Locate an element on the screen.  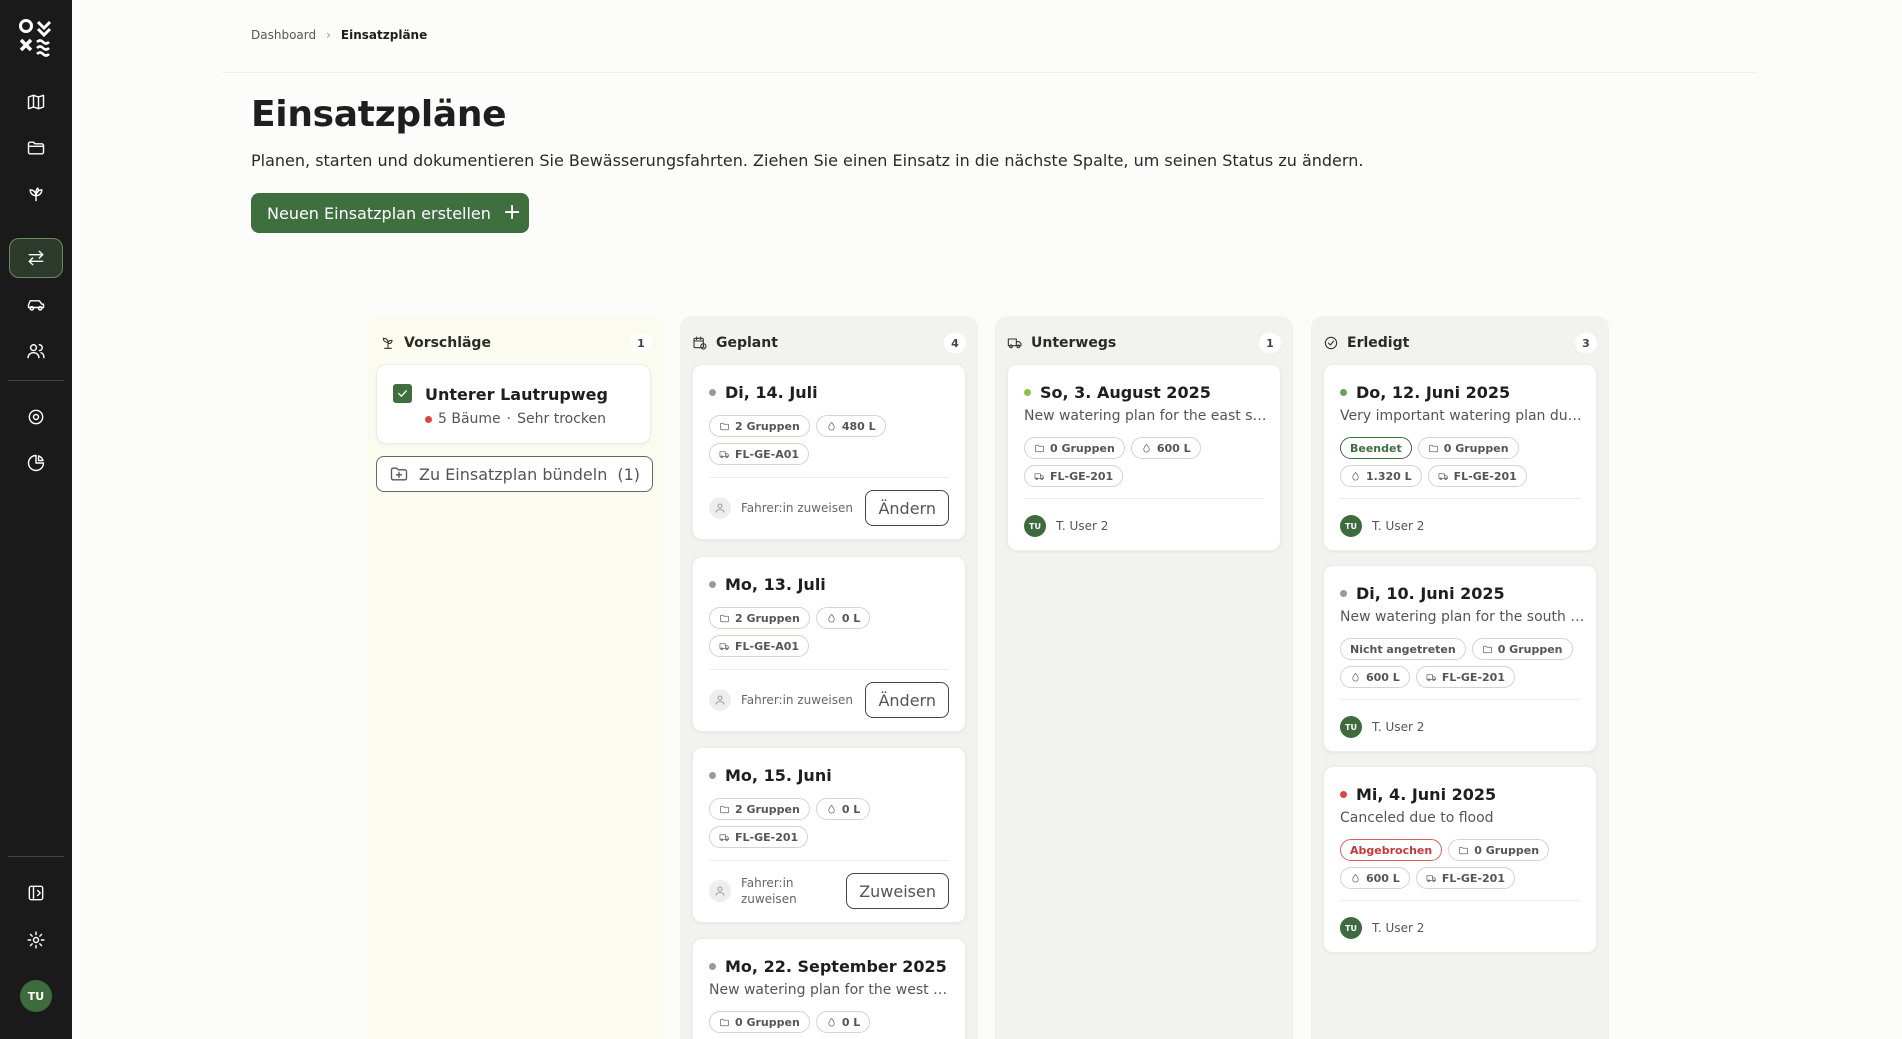
nav-sensors is located at coordinates (36, 417).